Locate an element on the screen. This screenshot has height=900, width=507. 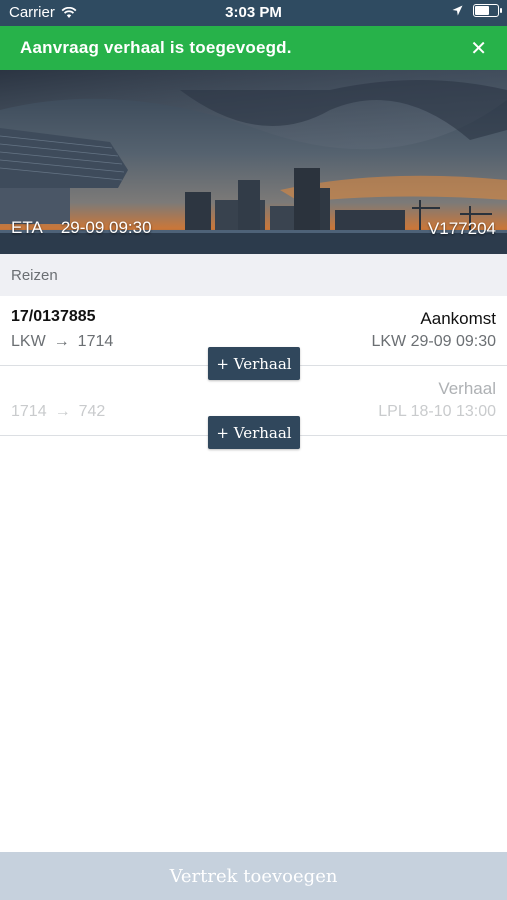
section-header-reizen: Reizen is located at coordinates (253, 275).